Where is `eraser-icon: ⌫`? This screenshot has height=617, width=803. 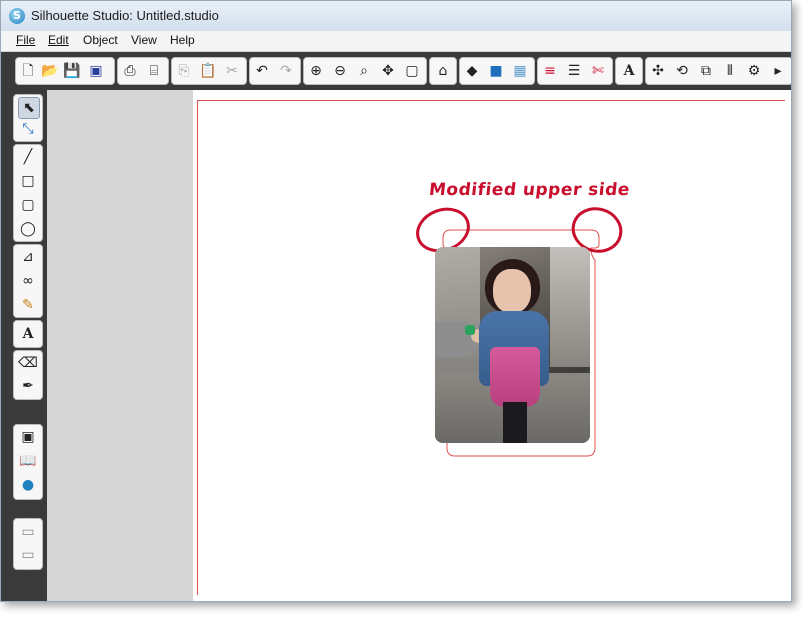 eraser-icon: ⌫ is located at coordinates (28, 363).